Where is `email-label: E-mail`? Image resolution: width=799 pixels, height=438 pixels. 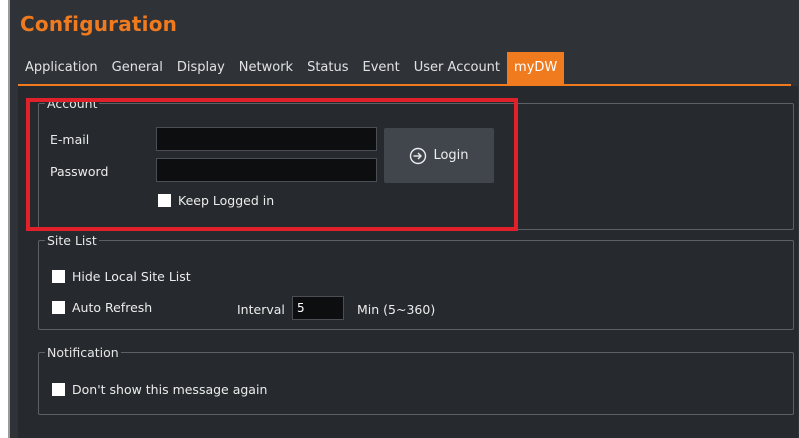 email-label: E-mail is located at coordinates (70, 139).